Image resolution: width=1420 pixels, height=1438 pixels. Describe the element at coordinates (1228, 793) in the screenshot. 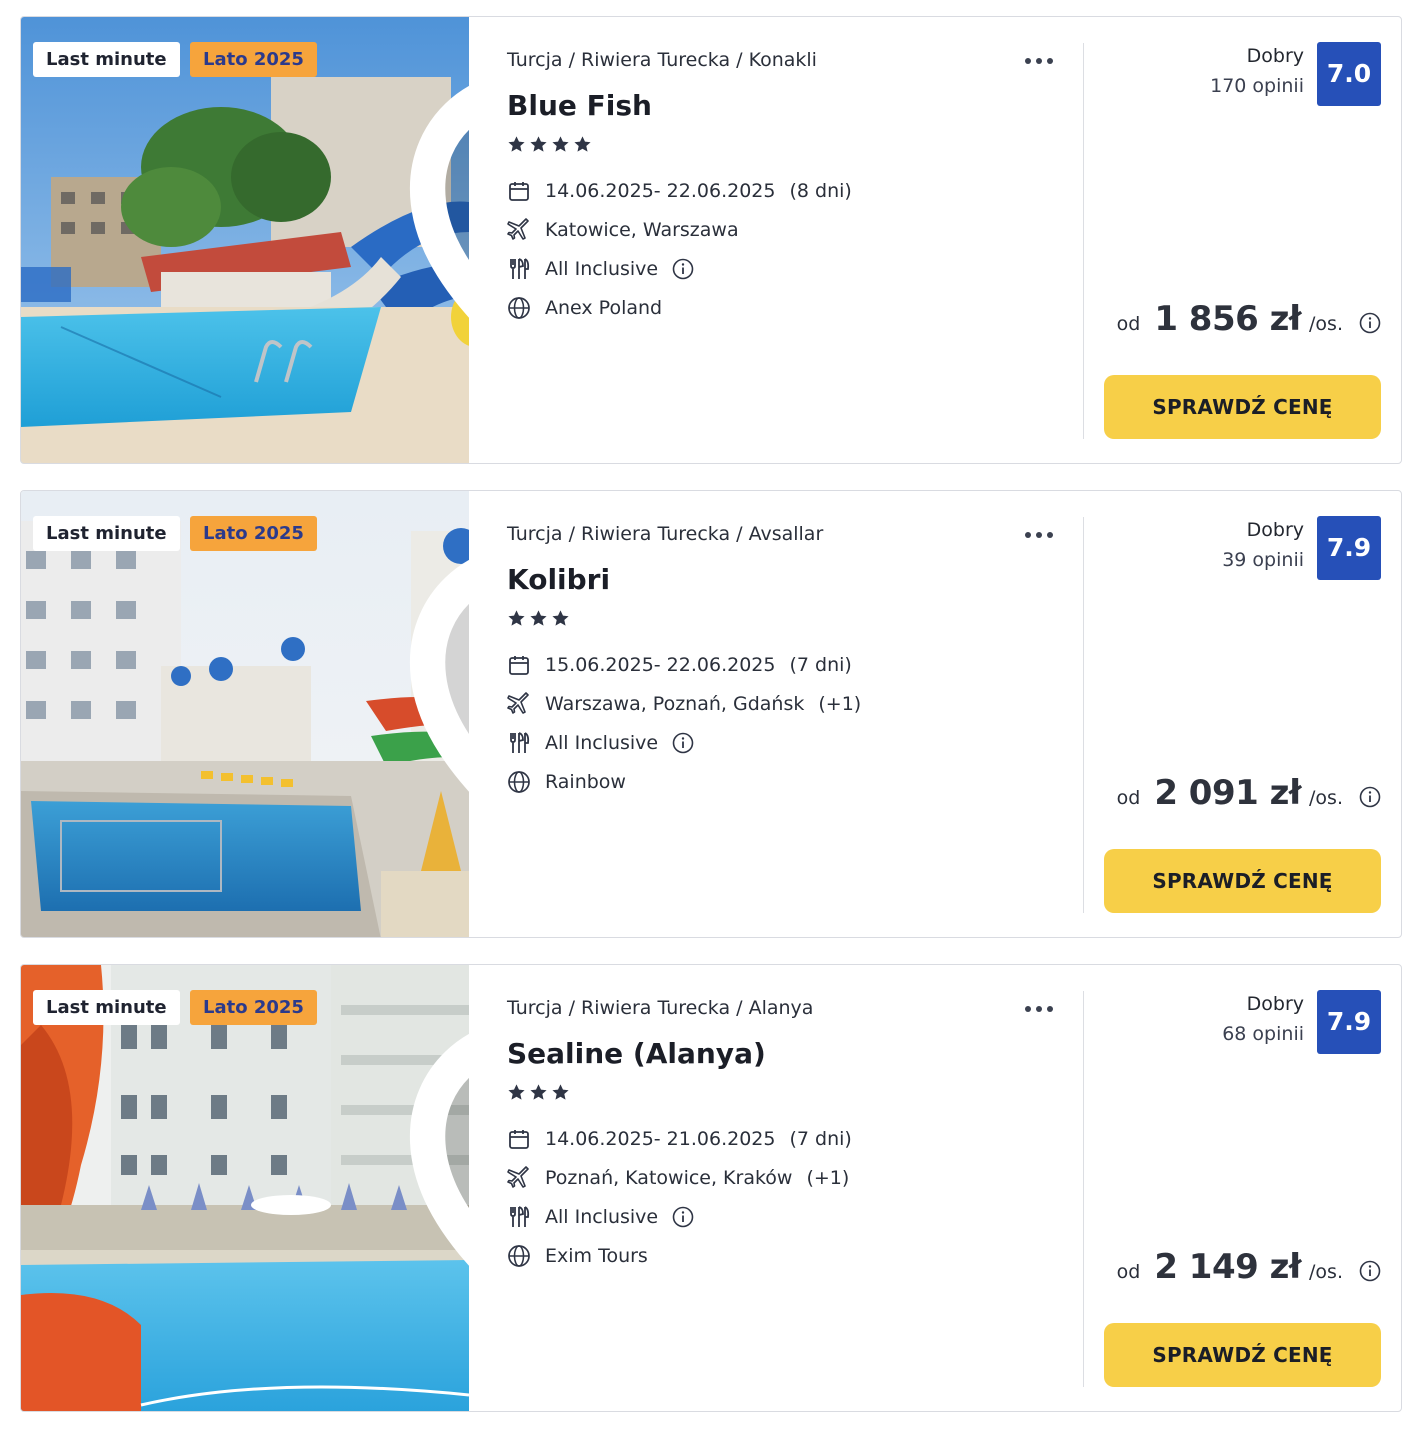

I see `price-amount: 2 091 zł` at that location.